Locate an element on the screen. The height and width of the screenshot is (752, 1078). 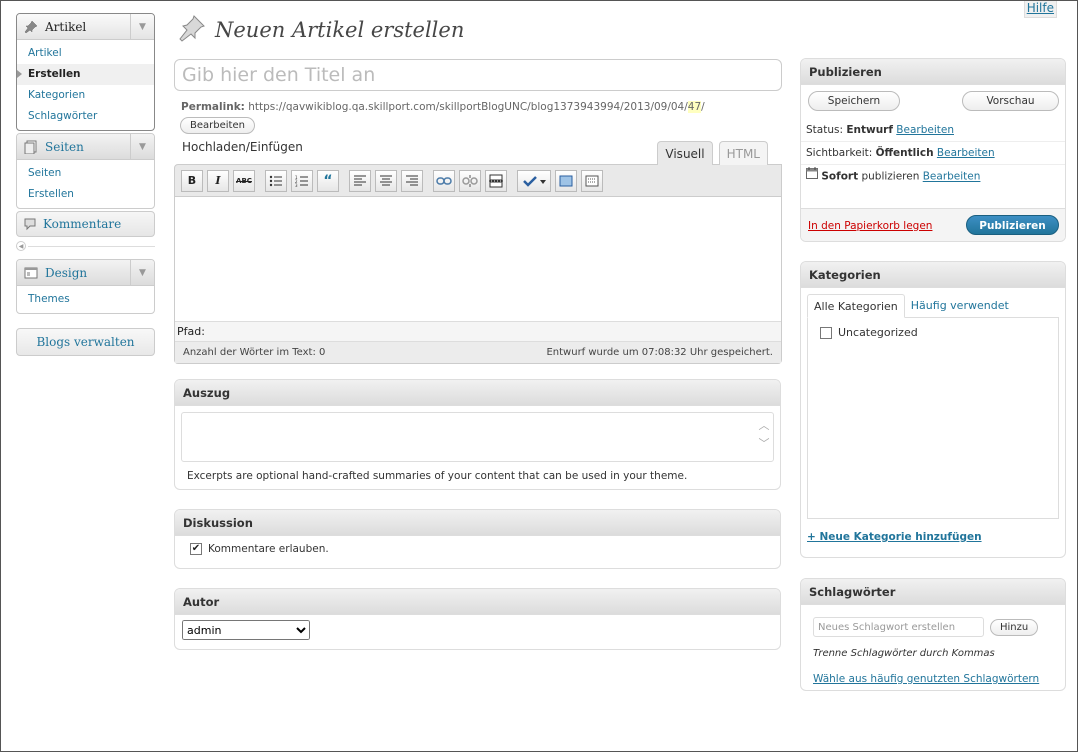
comment-icon is located at coordinates (30, 224).